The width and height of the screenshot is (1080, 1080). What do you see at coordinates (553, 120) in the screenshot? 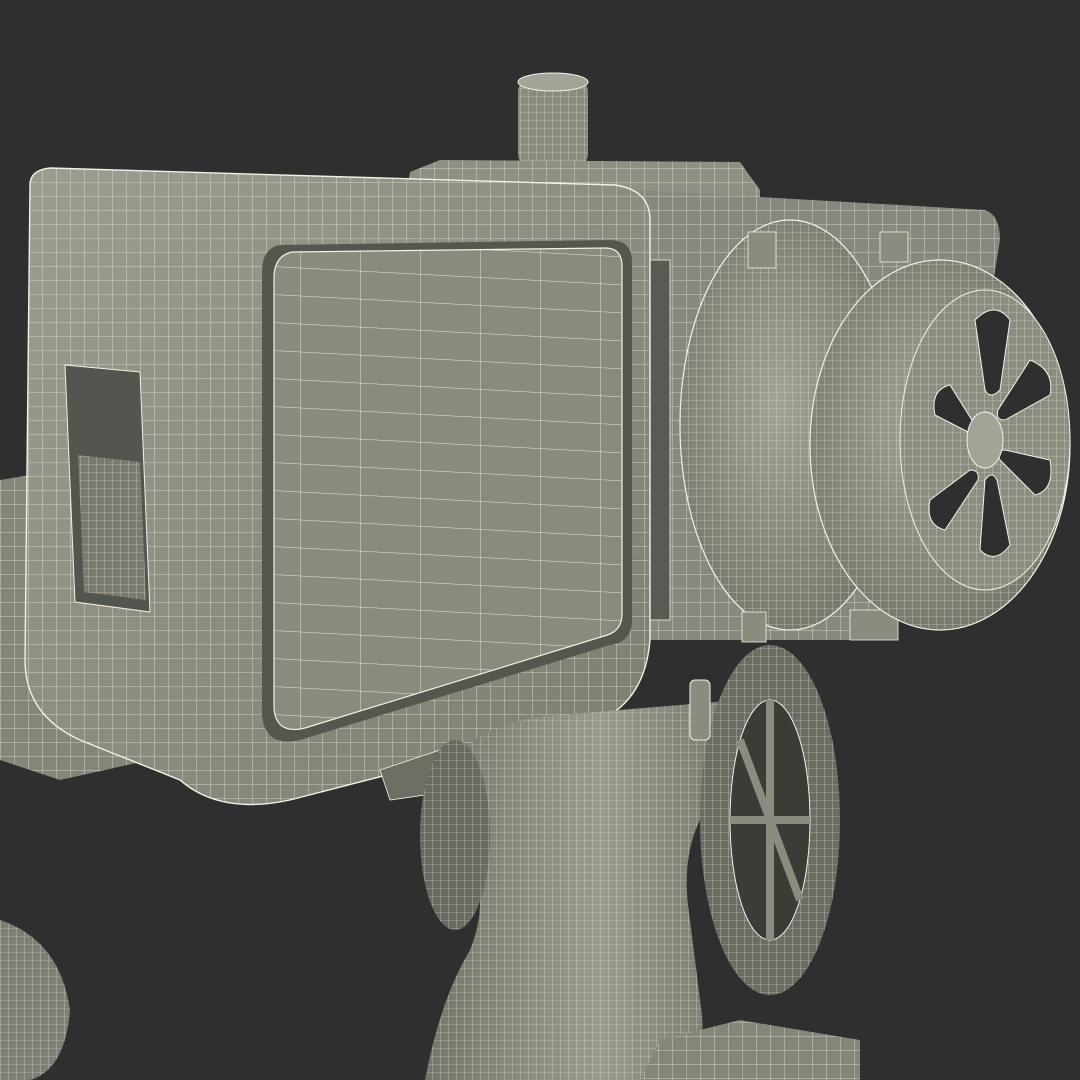
I see `antenna-stub` at bounding box center [553, 120].